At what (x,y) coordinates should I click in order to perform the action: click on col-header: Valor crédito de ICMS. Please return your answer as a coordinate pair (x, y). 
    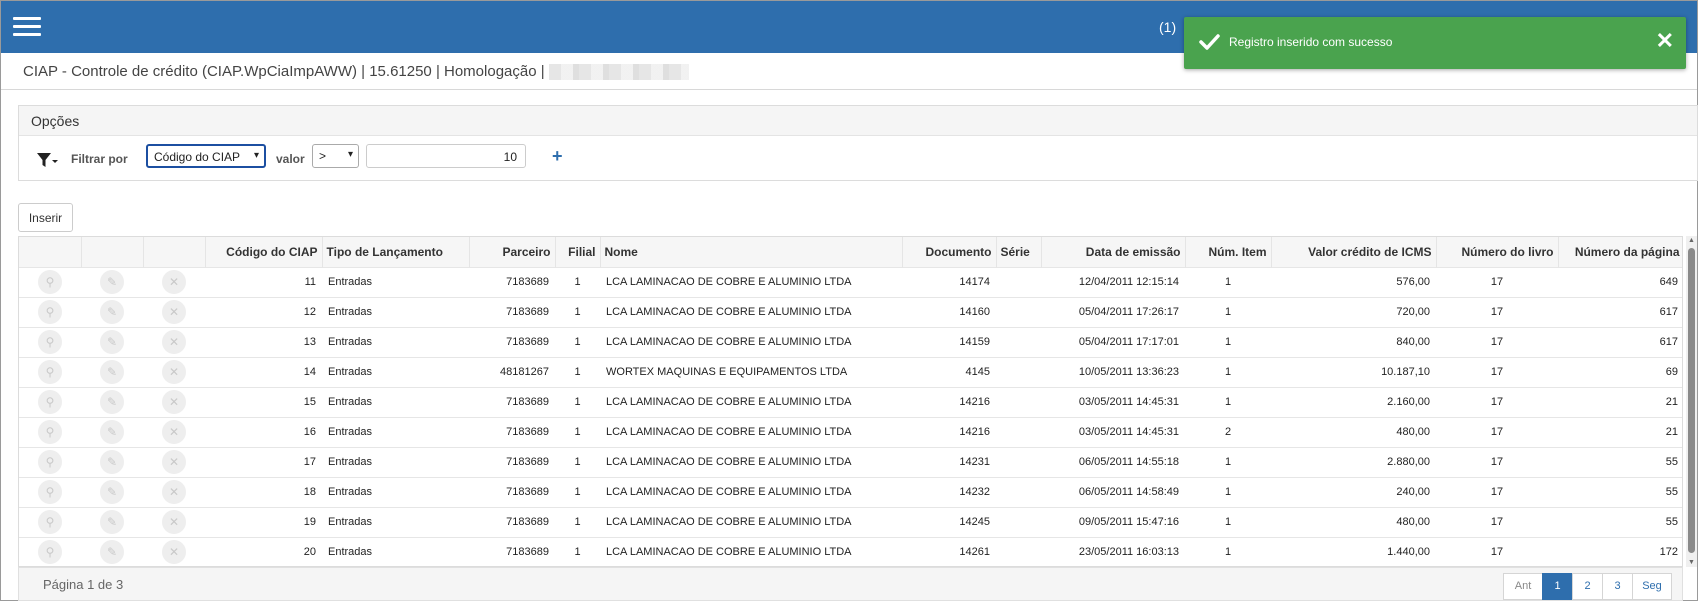
    Looking at the image, I should click on (1354, 252).